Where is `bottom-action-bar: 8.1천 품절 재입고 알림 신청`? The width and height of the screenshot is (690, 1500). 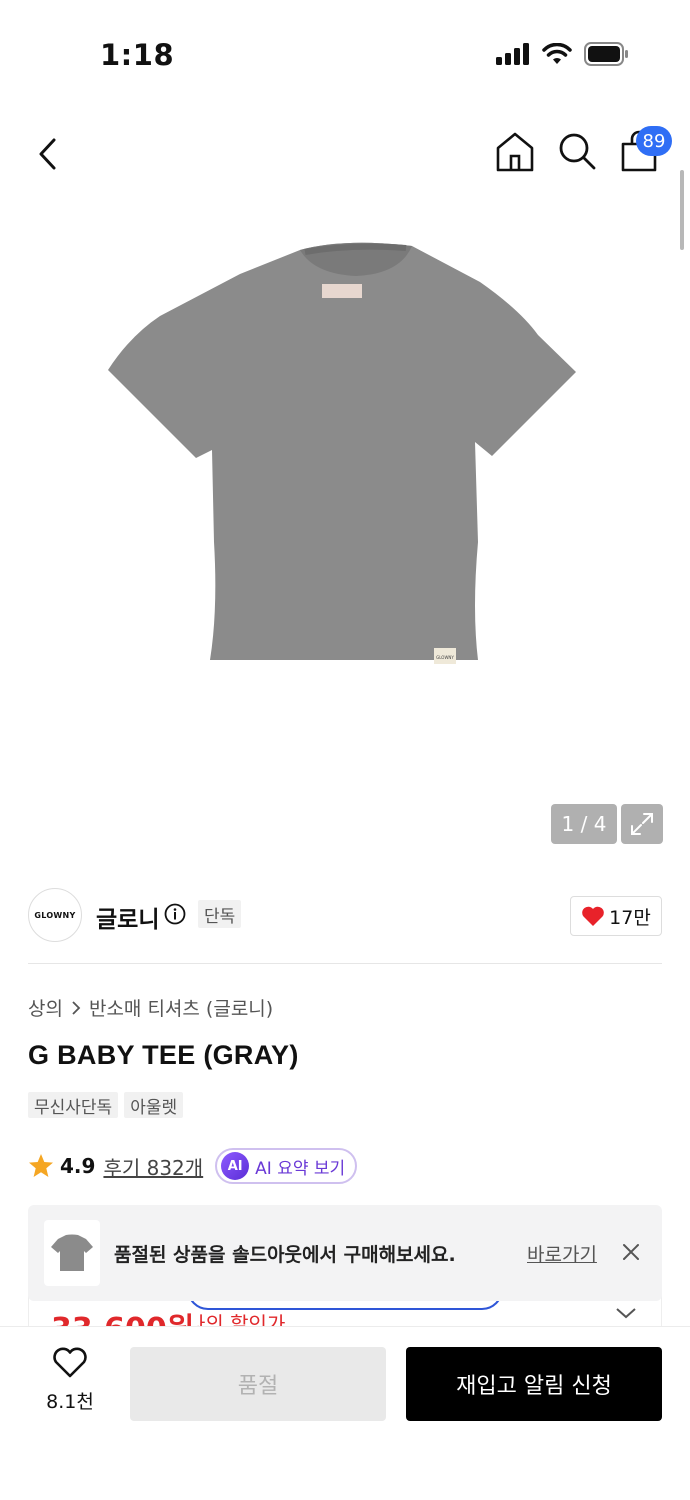 bottom-action-bar: 8.1천 품절 재입고 알림 신청 is located at coordinates (345, 1413).